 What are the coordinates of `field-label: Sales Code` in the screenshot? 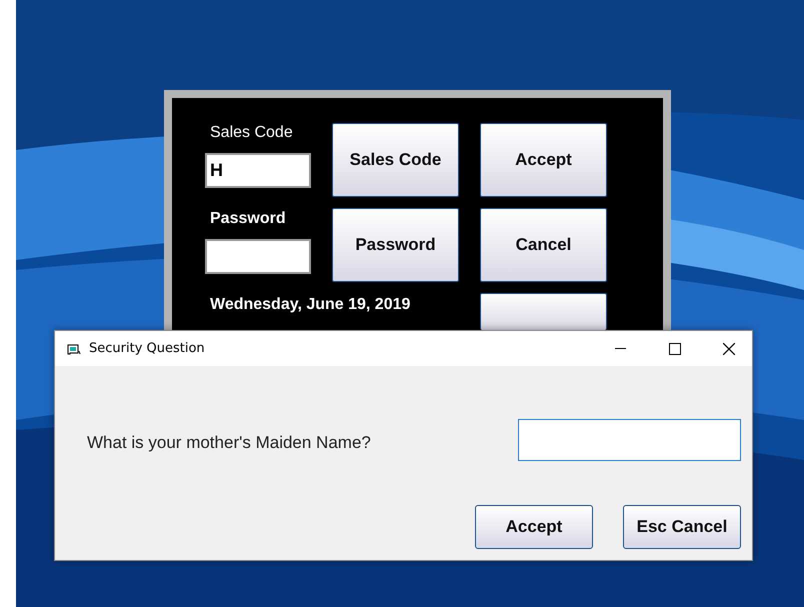 It's located at (251, 133).